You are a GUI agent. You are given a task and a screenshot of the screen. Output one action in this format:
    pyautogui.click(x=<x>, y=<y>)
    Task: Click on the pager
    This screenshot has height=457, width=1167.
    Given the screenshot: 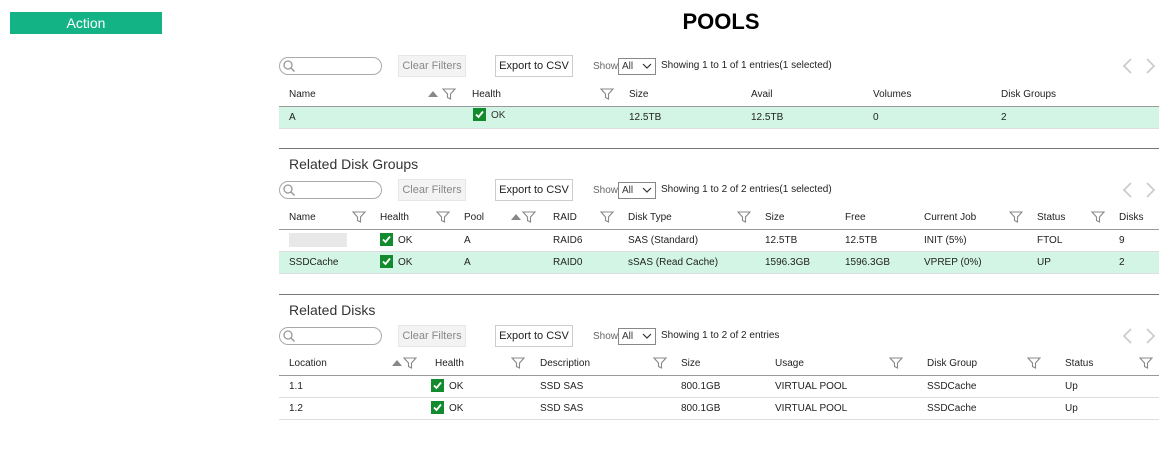 What is the action you would take?
    pyautogui.click(x=1139, y=191)
    